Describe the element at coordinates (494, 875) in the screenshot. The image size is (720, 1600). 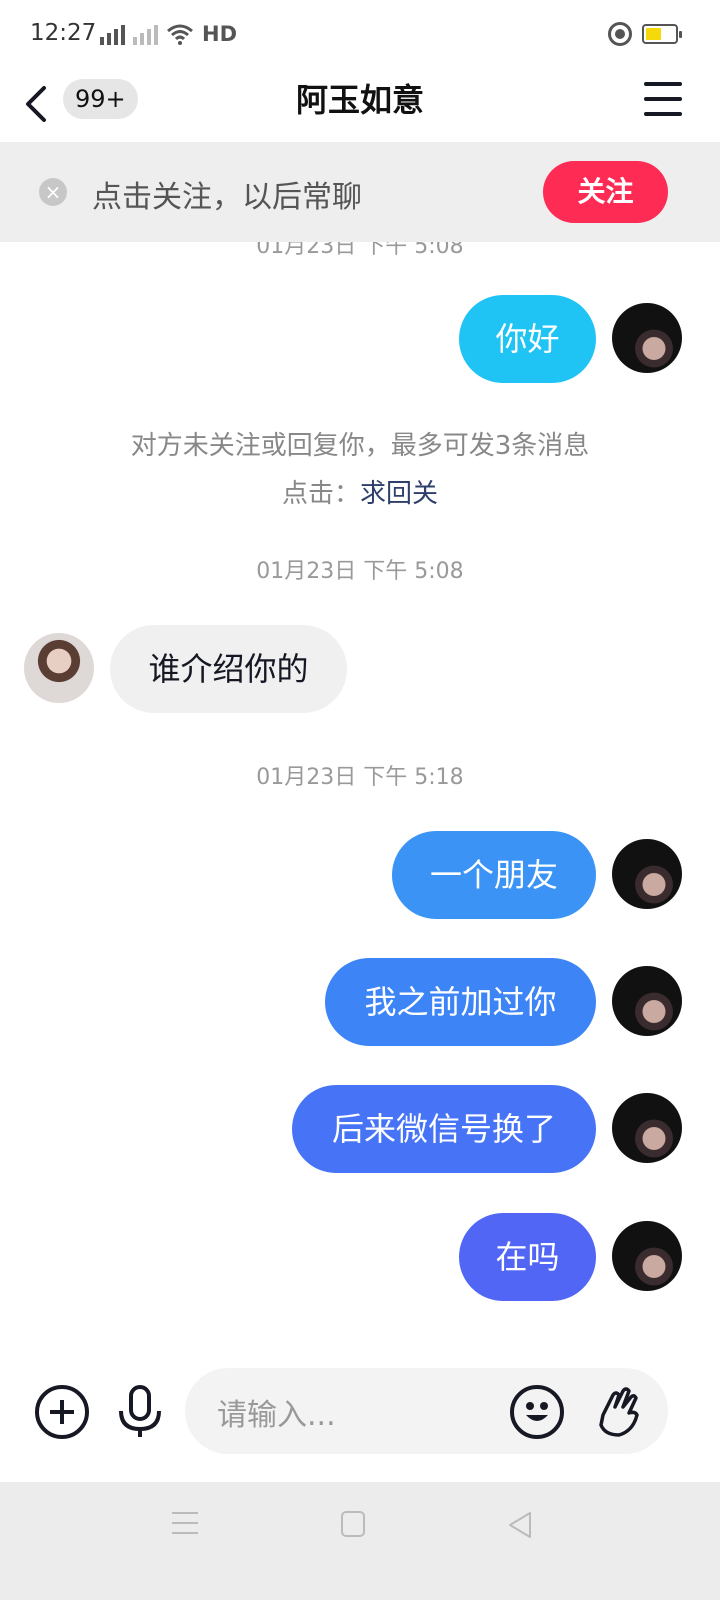
I see `message-bubble-sent: 一个朋友` at that location.